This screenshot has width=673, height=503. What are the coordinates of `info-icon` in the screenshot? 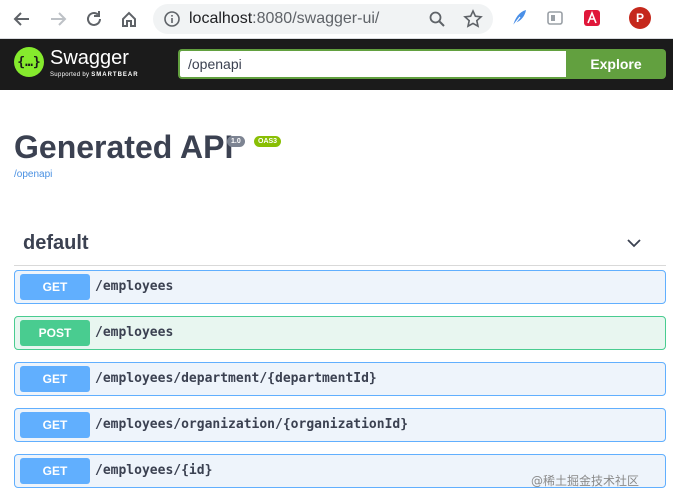 It's located at (172, 19).